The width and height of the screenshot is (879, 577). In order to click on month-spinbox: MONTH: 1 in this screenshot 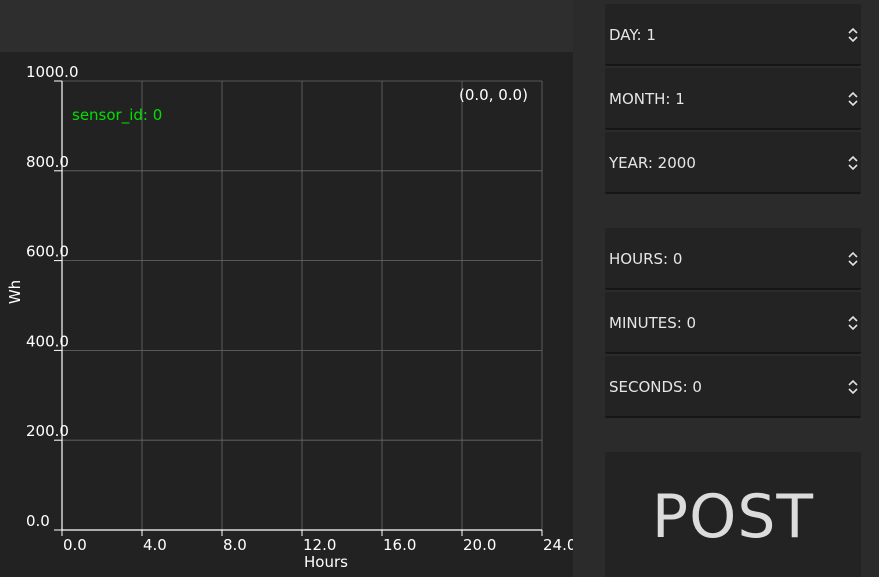, I will do `click(733, 99)`.